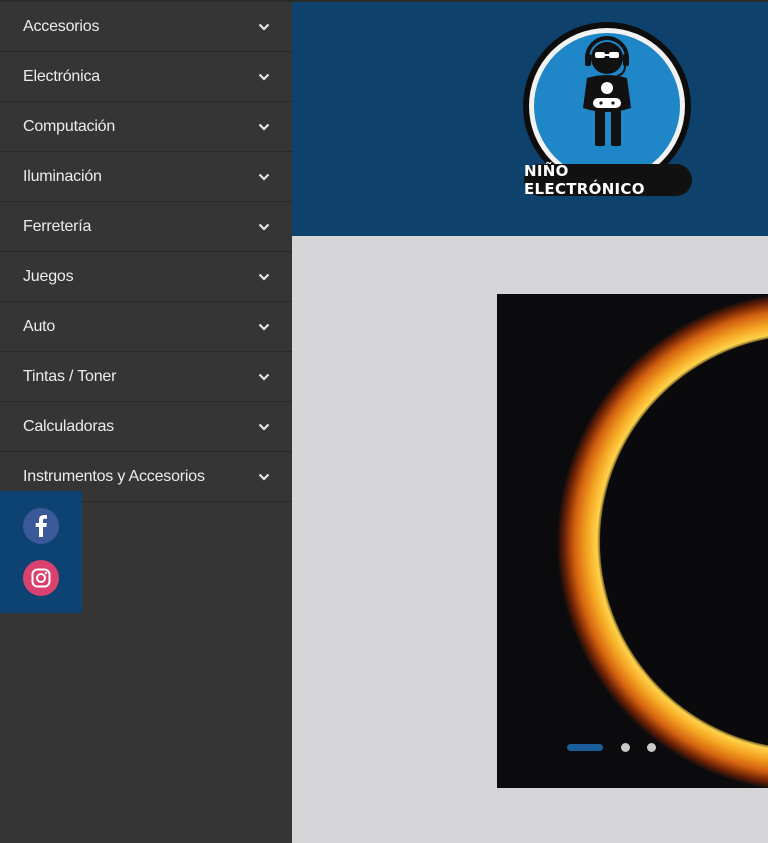 The width and height of the screenshot is (768, 843). What do you see at coordinates (39, 326) in the screenshot?
I see `menu-item-label: Auto` at bounding box center [39, 326].